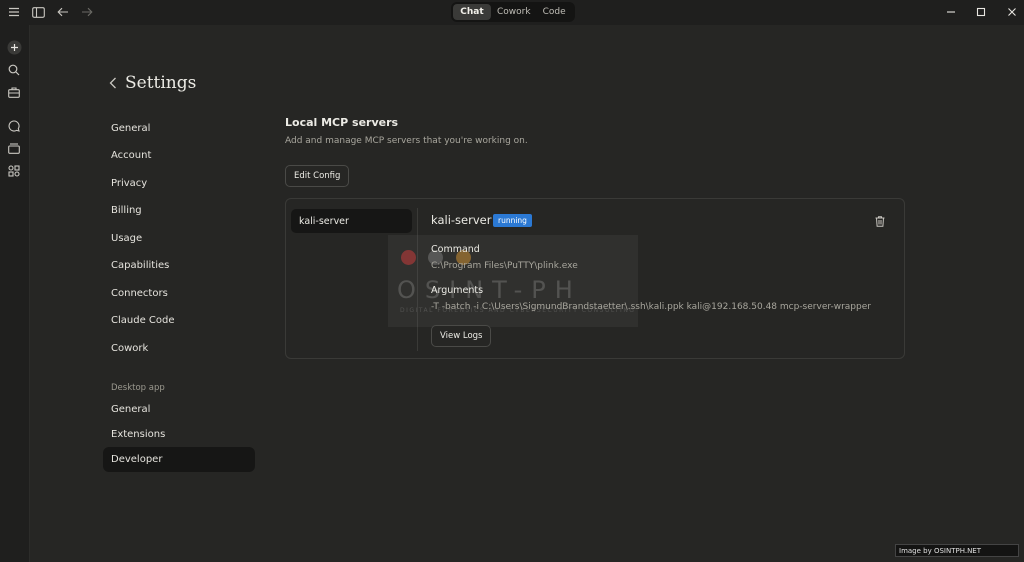  Describe the element at coordinates (179, 348) in the screenshot. I see `sidebar-item-cowork: Cowork` at that location.